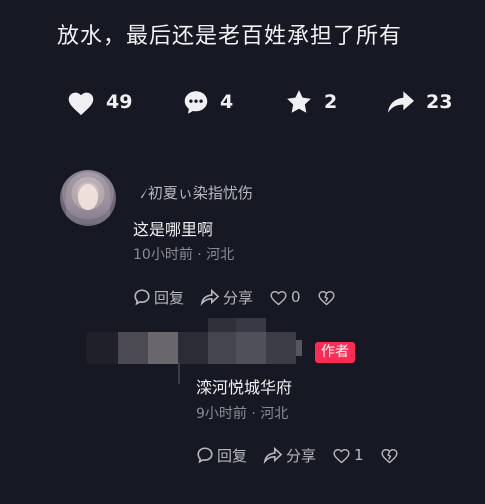  Describe the element at coordinates (335, 352) in the screenshot. I see `author-badge: 作者` at that location.